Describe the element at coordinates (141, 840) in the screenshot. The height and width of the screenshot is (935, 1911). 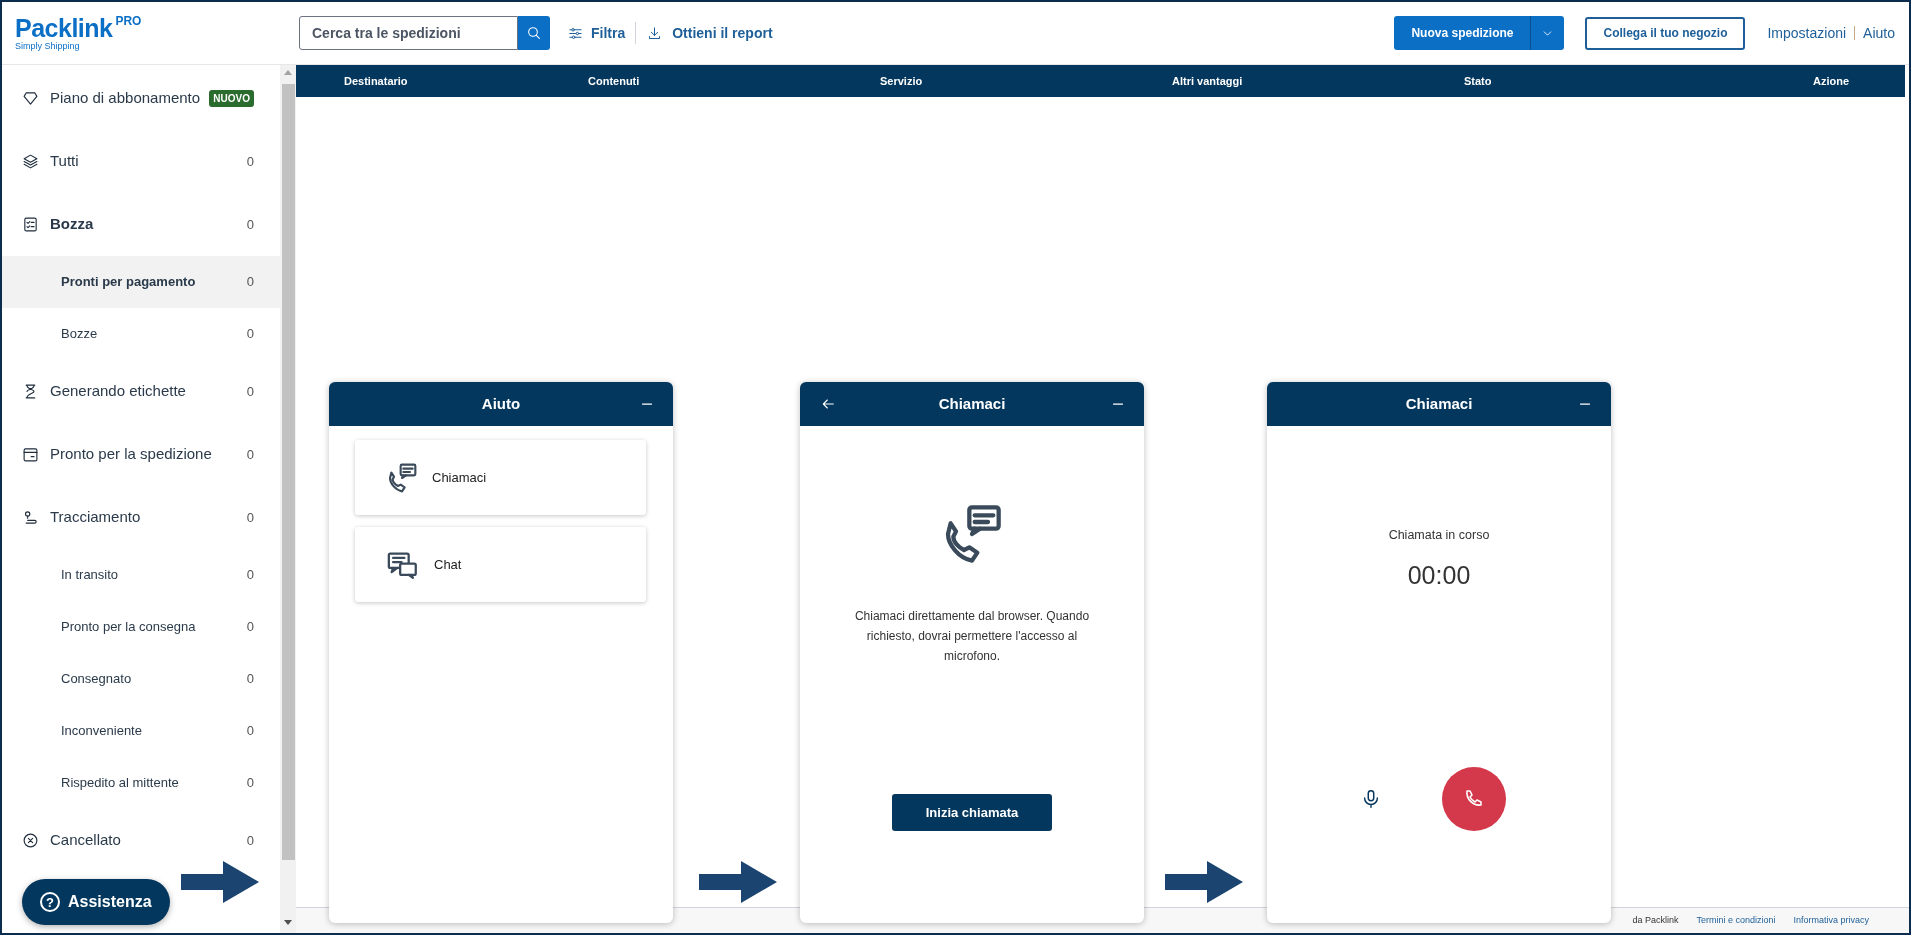
I see `sidebar-item: Cancellato 0` at that location.